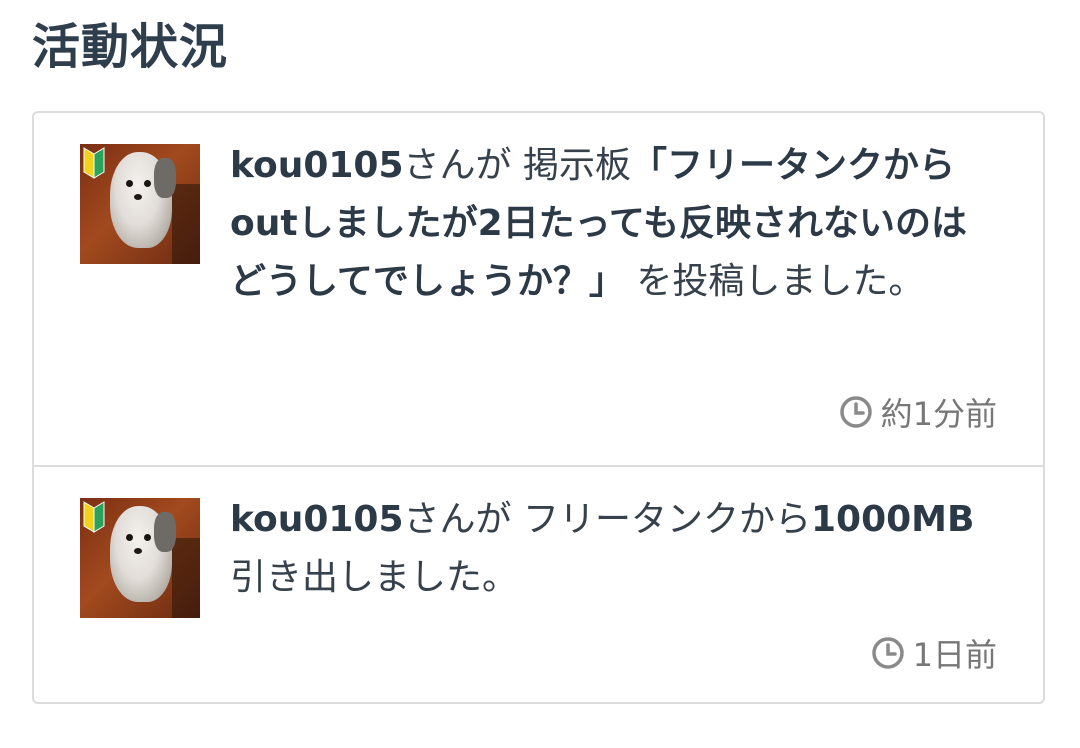  I want to click on activity-time: 1日前, so click(934, 653).